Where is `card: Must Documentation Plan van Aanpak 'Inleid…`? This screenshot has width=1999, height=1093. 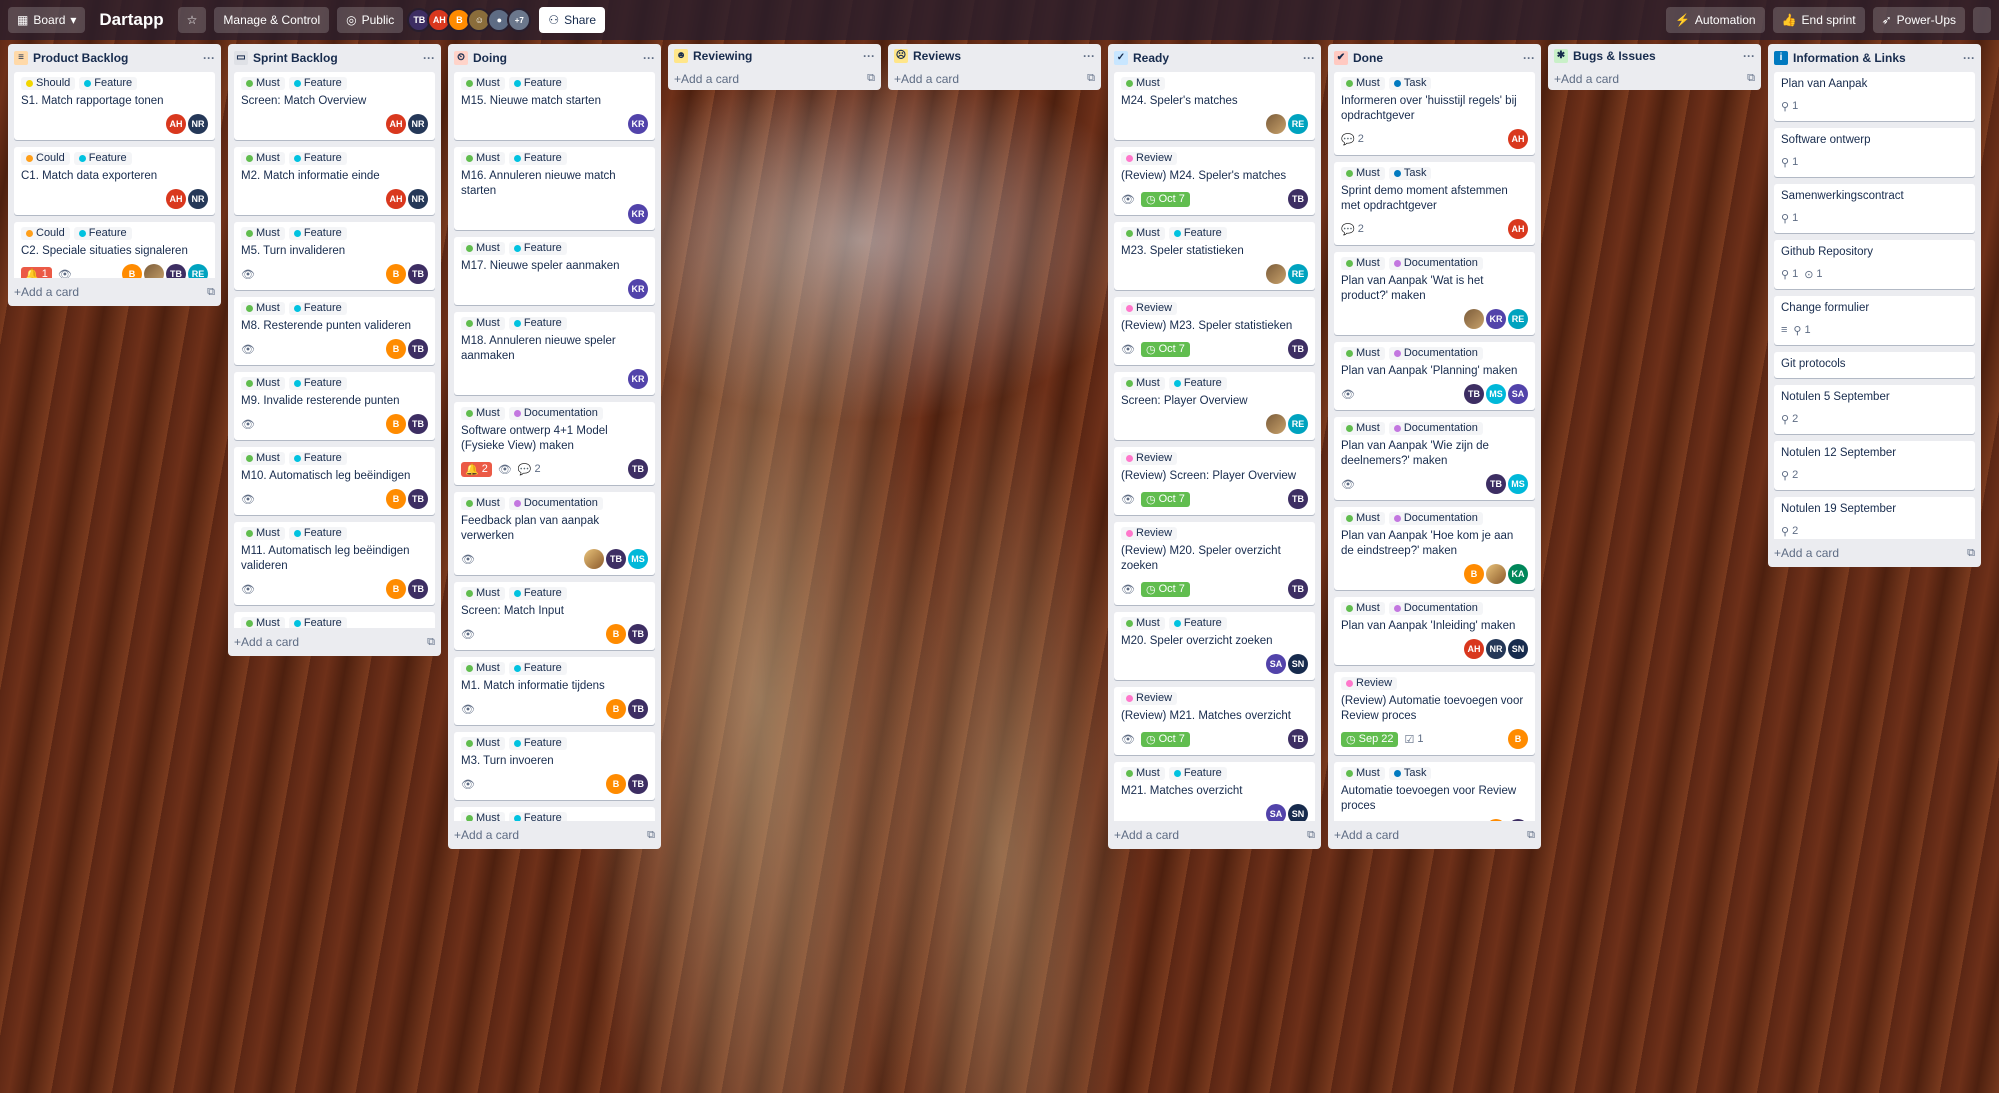 card: Must Documentation Plan van Aanpak 'Inleid… is located at coordinates (1434, 631).